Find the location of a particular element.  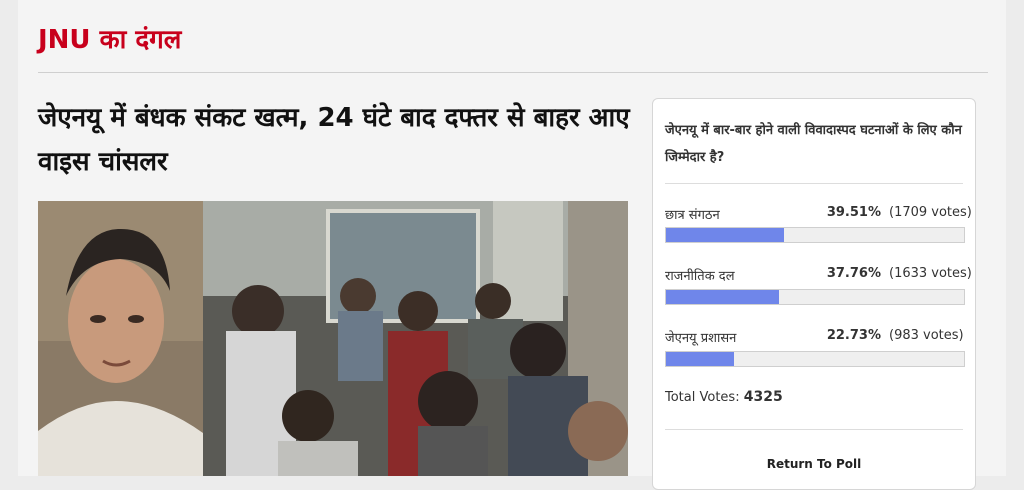

poll-total-value: 4325 is located at coordinates (763, 397).